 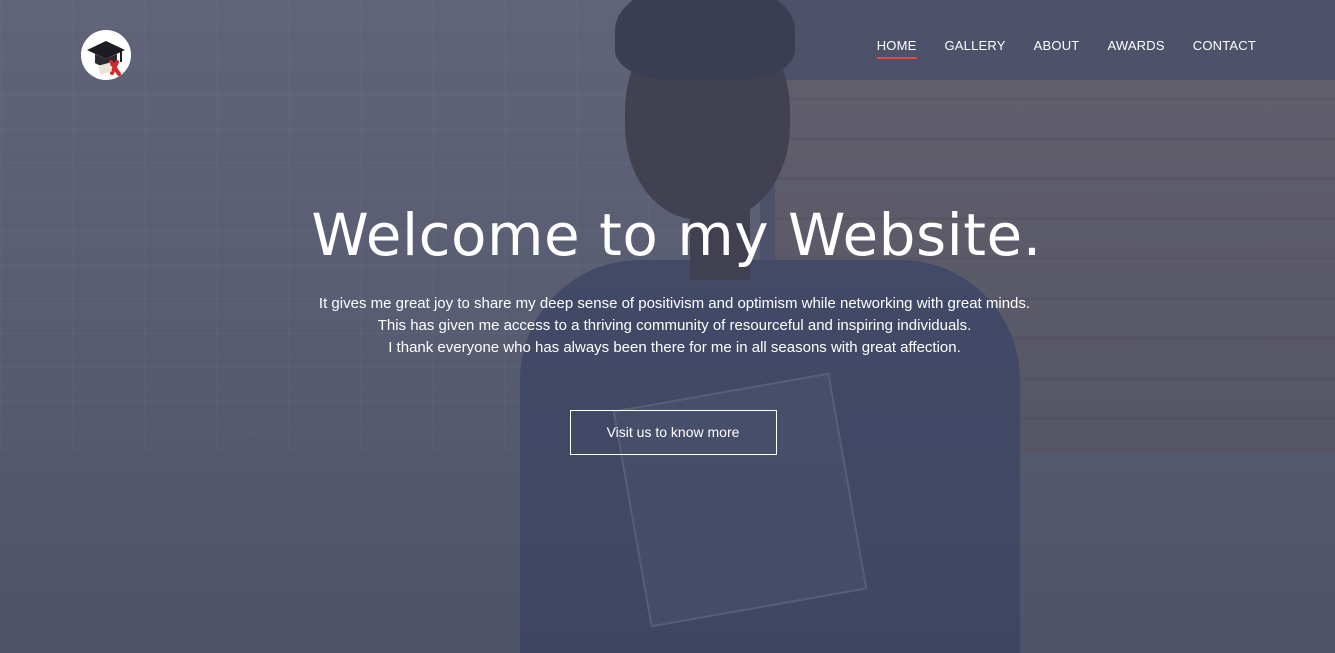 I want to click on nav-item-contact: CONTACT, so click(x=1224, y=48).